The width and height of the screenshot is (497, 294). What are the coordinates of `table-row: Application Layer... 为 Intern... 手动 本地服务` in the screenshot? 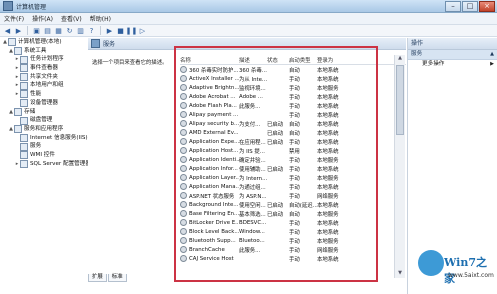 It's located at (293, 177).